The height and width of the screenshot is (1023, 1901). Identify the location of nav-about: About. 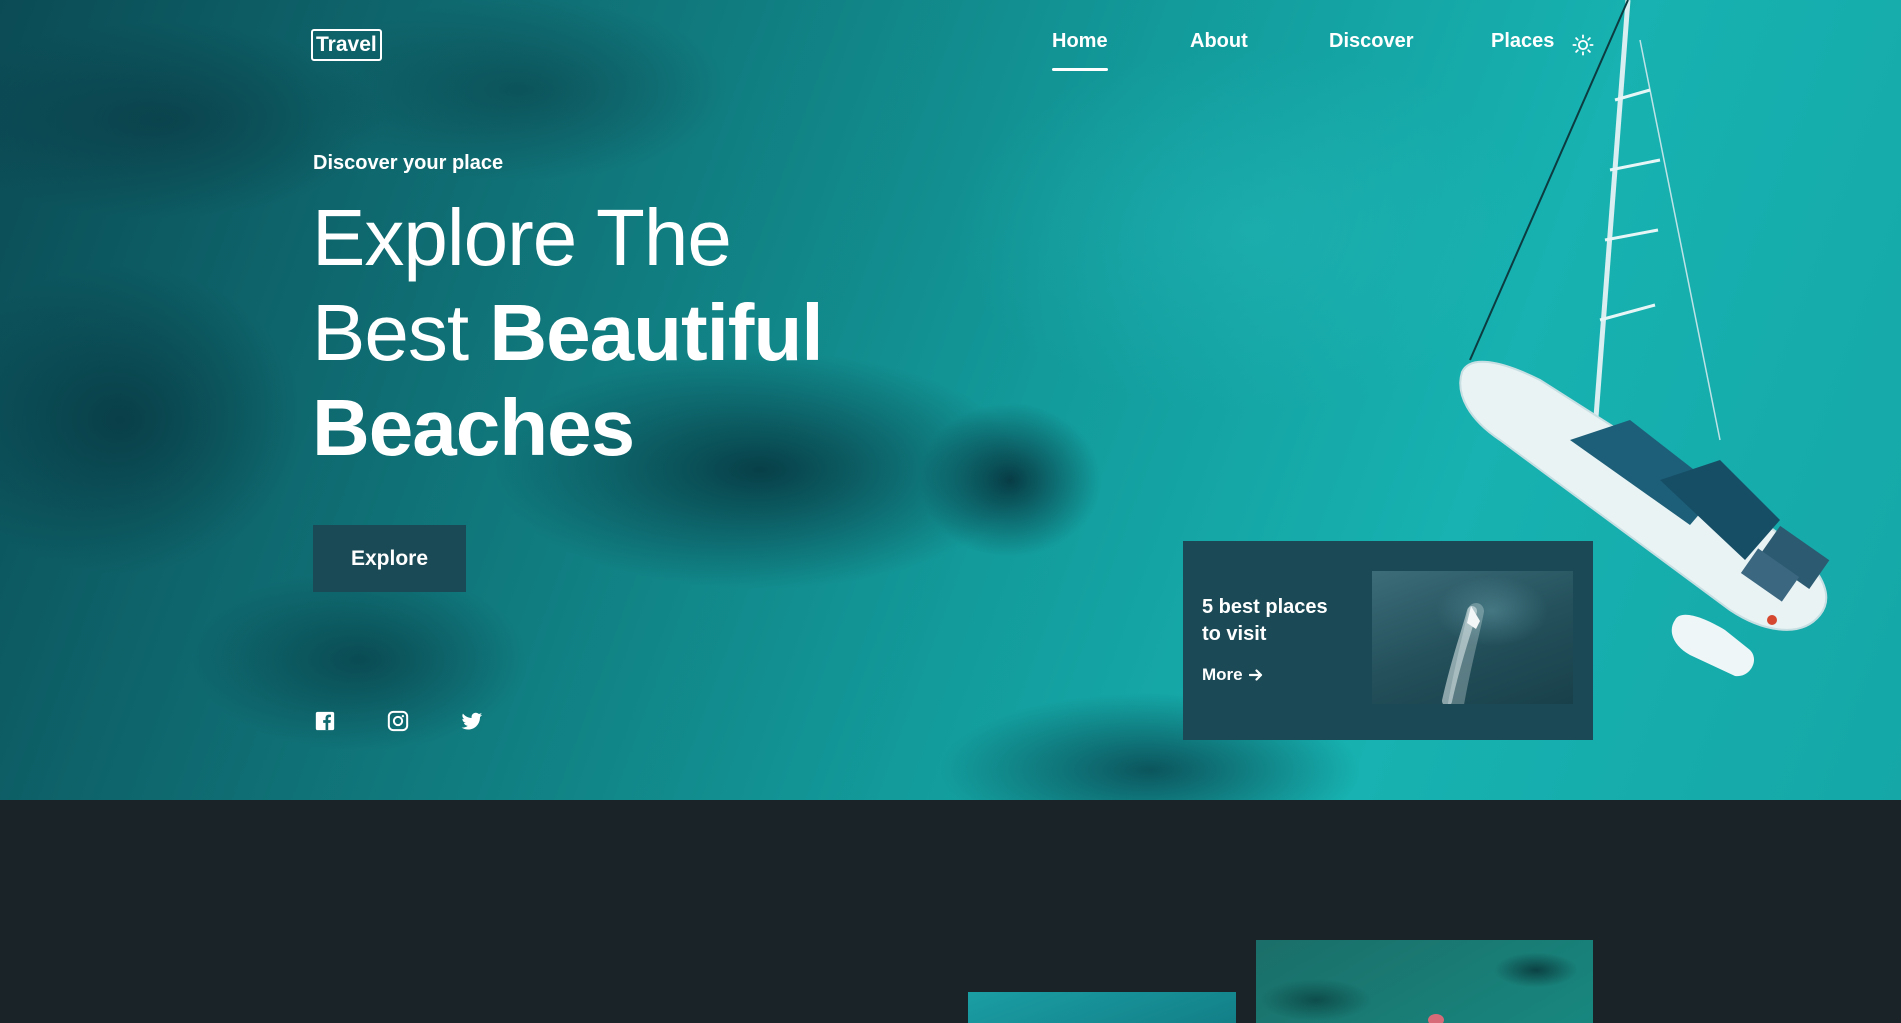
(1219, 41).